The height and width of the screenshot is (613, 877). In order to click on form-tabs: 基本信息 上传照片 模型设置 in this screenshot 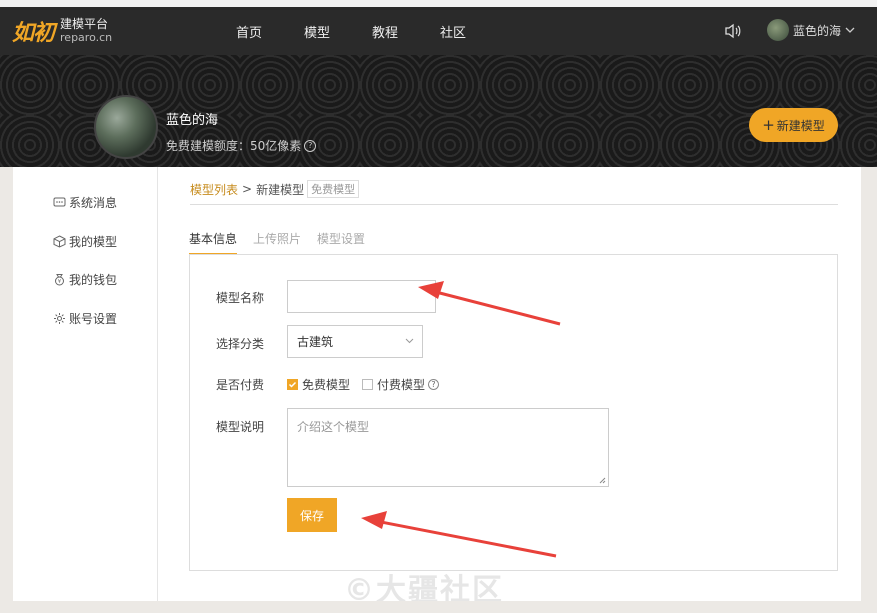, I will do `click(285, 242)`.